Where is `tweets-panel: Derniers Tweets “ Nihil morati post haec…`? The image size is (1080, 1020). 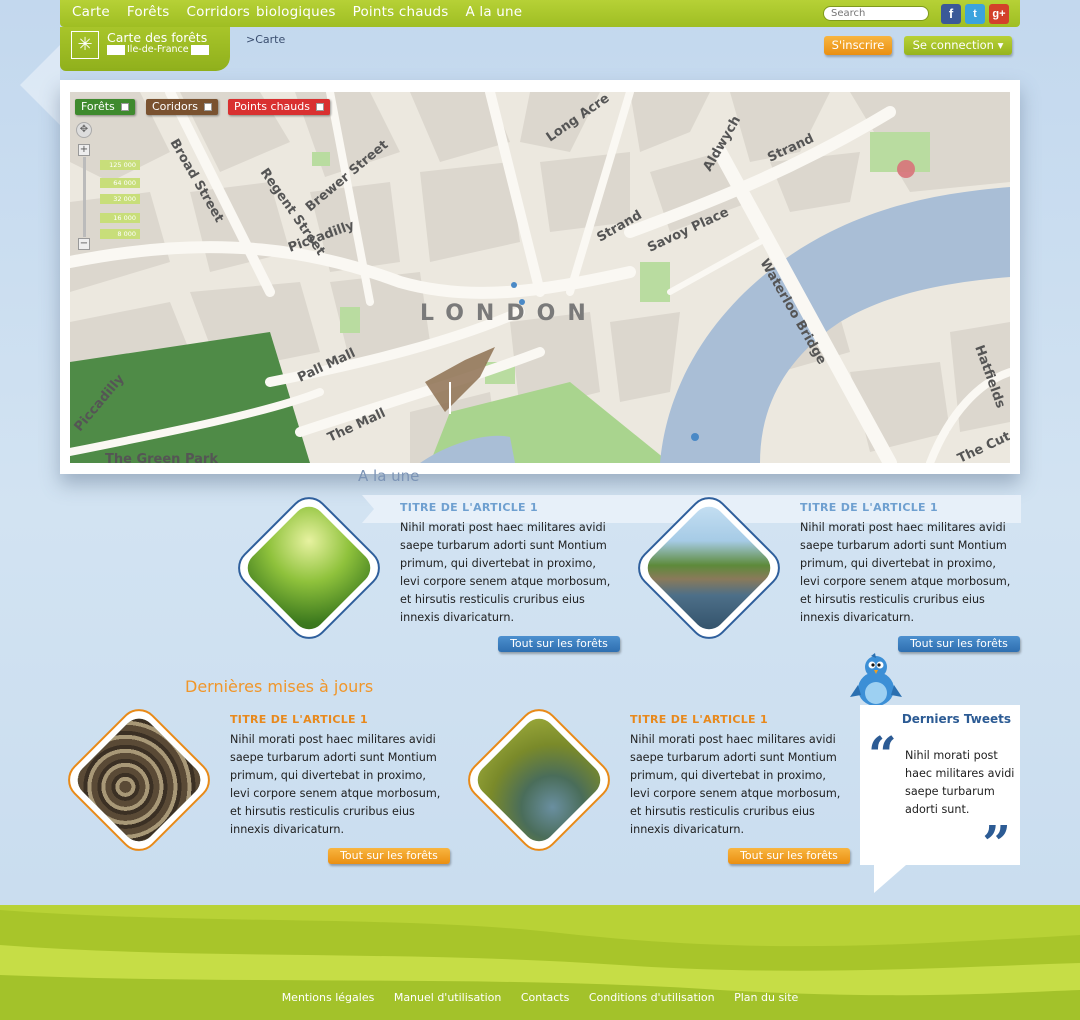 tweets-panel: Derniers Tweets “ Nihil morati post haec… is located at coordinates (940, 787).